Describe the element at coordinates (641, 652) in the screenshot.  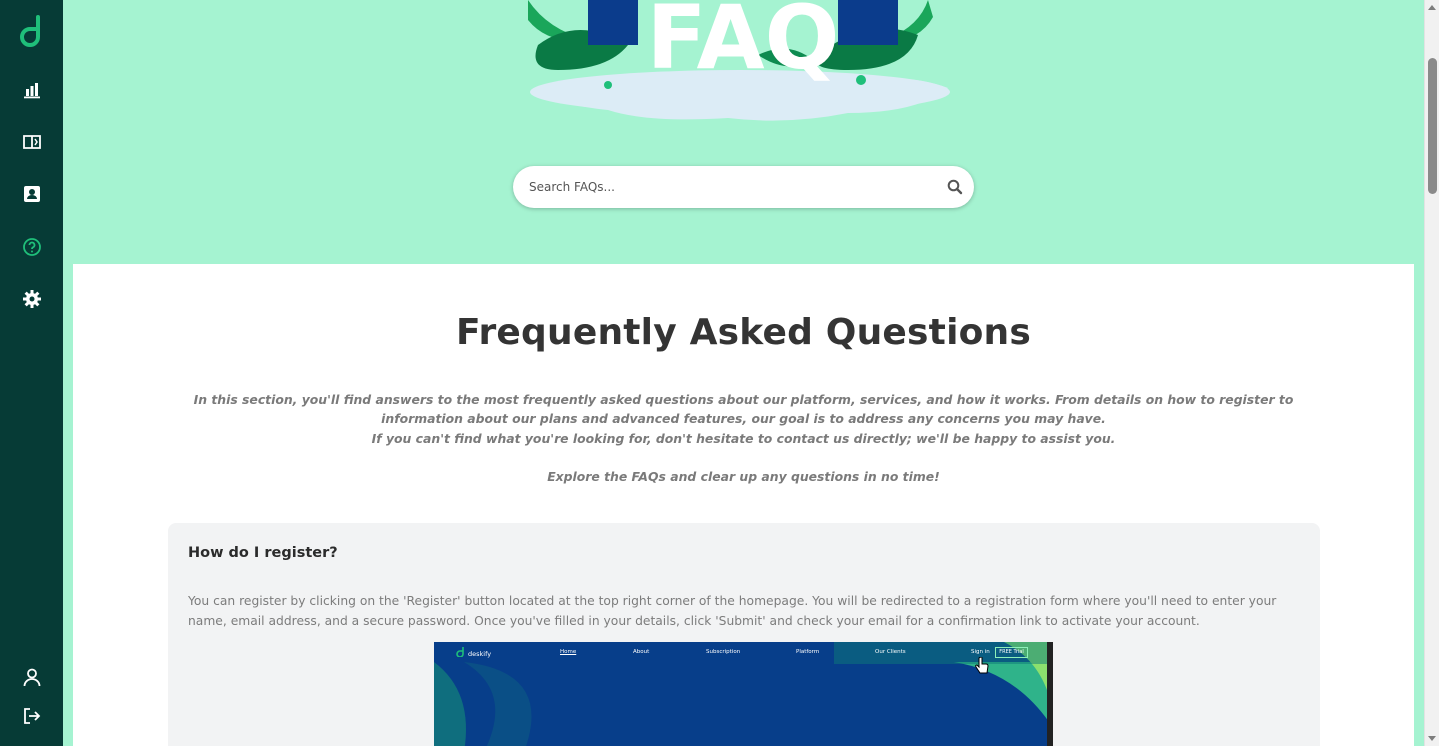
I see `screenshot-nav-about: About` at that location.